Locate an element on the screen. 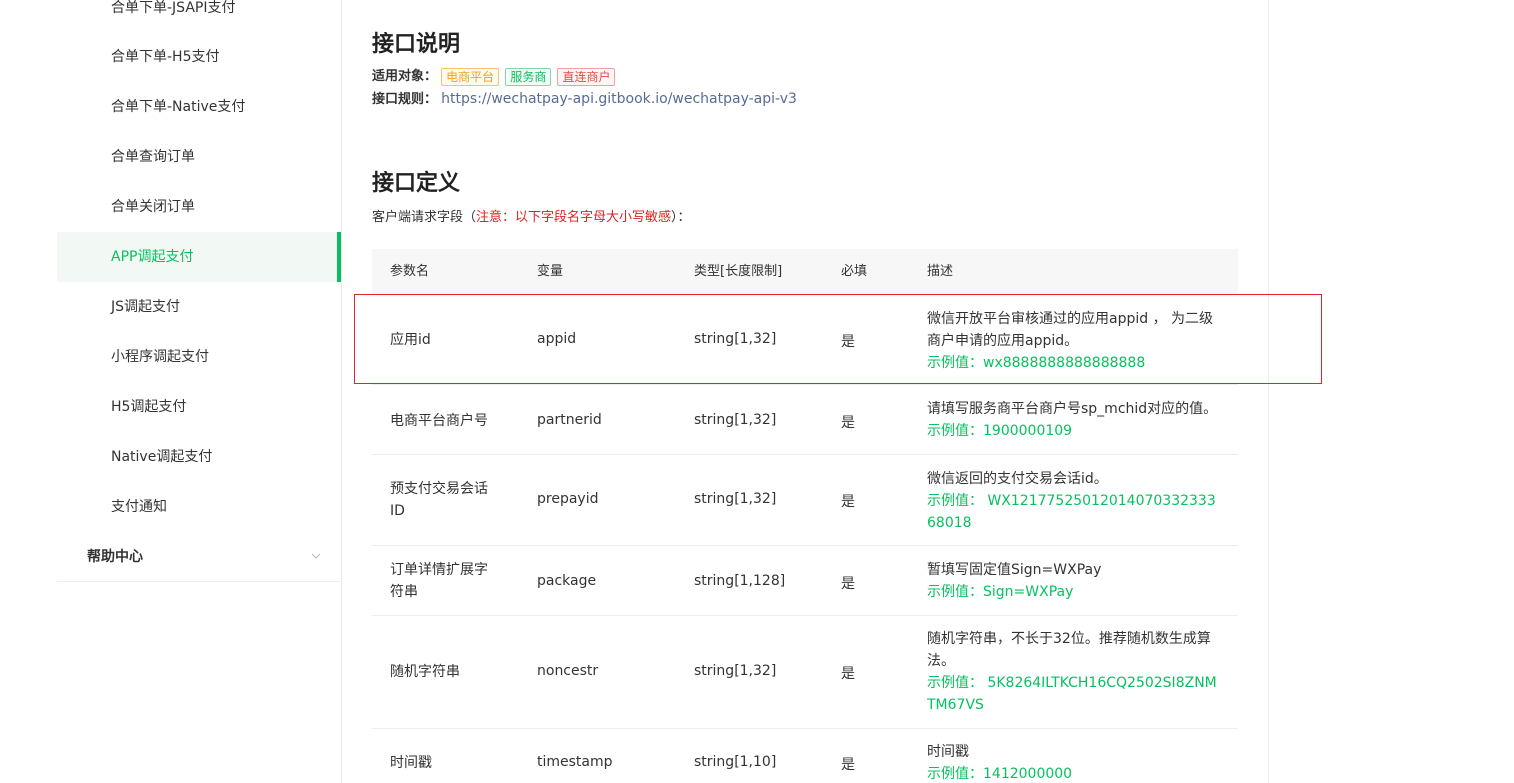 This screenshot has height=783, width=1514. cell-variable: prepayid is located at coordinates (568, 499).